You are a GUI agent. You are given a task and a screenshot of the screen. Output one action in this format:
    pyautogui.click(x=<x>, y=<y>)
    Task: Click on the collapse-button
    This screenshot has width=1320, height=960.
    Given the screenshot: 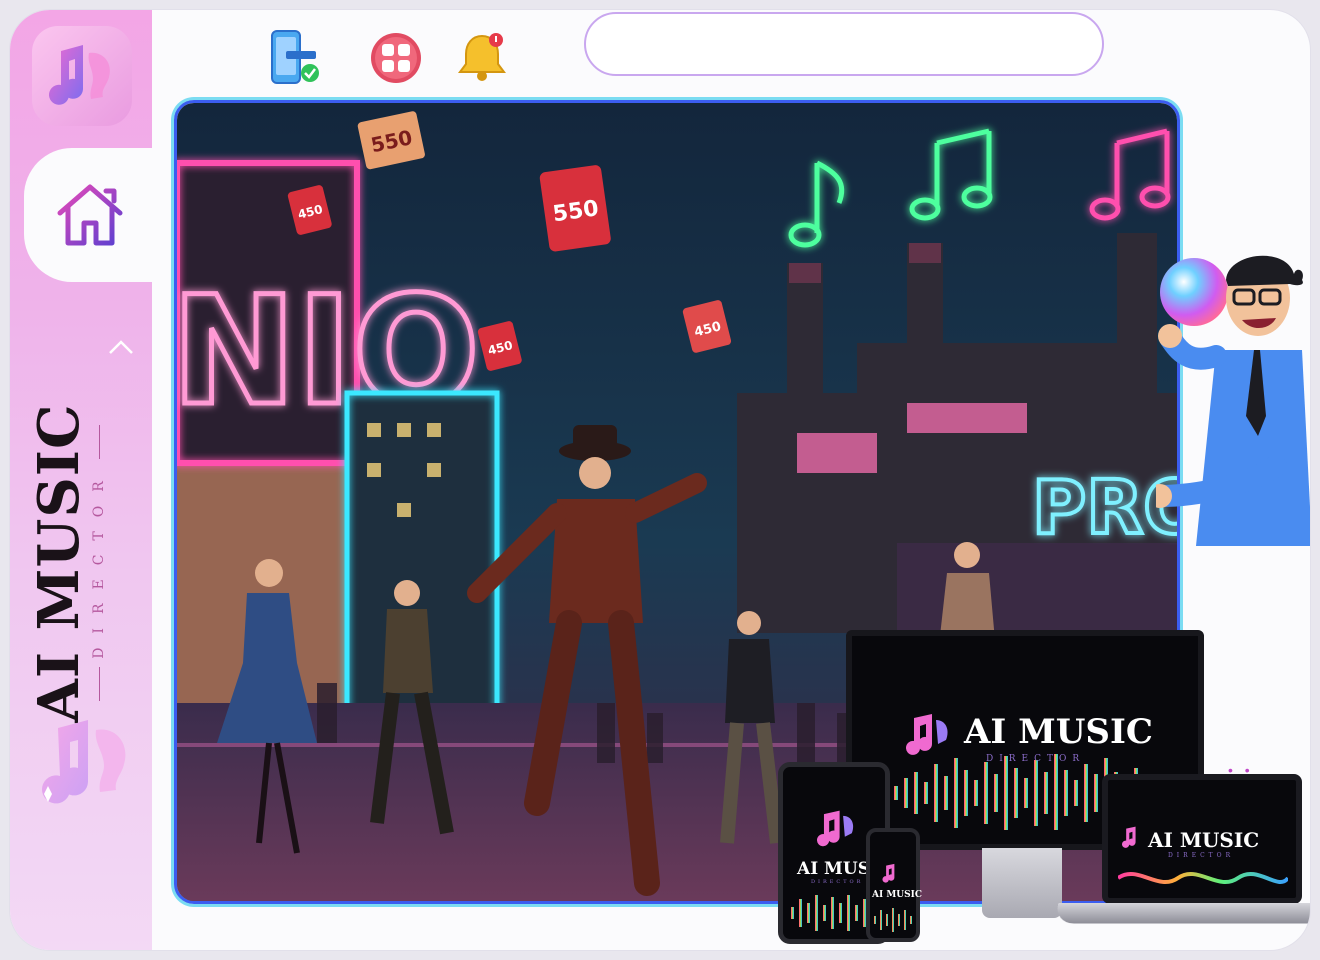 What is the action you would take?
    pyautogui.click(x=121, y=347)
    